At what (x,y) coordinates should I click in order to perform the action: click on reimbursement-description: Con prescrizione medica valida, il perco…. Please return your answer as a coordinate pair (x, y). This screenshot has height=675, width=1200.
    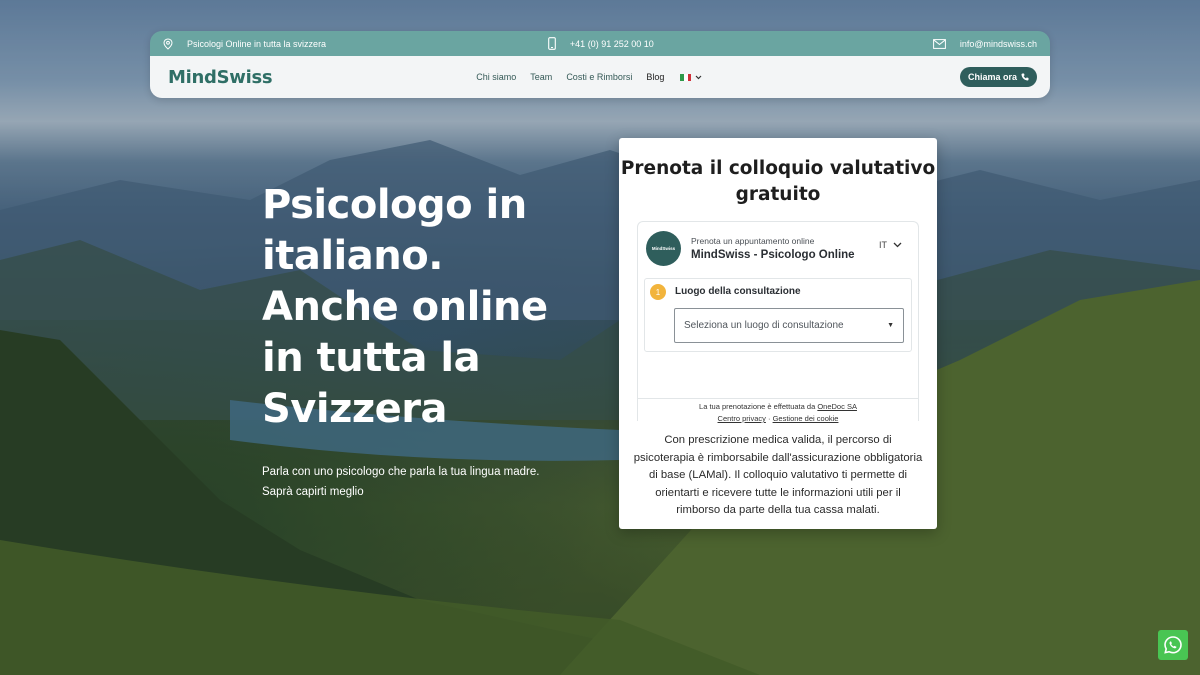
    Looking at the image, I should click on (778, 475).